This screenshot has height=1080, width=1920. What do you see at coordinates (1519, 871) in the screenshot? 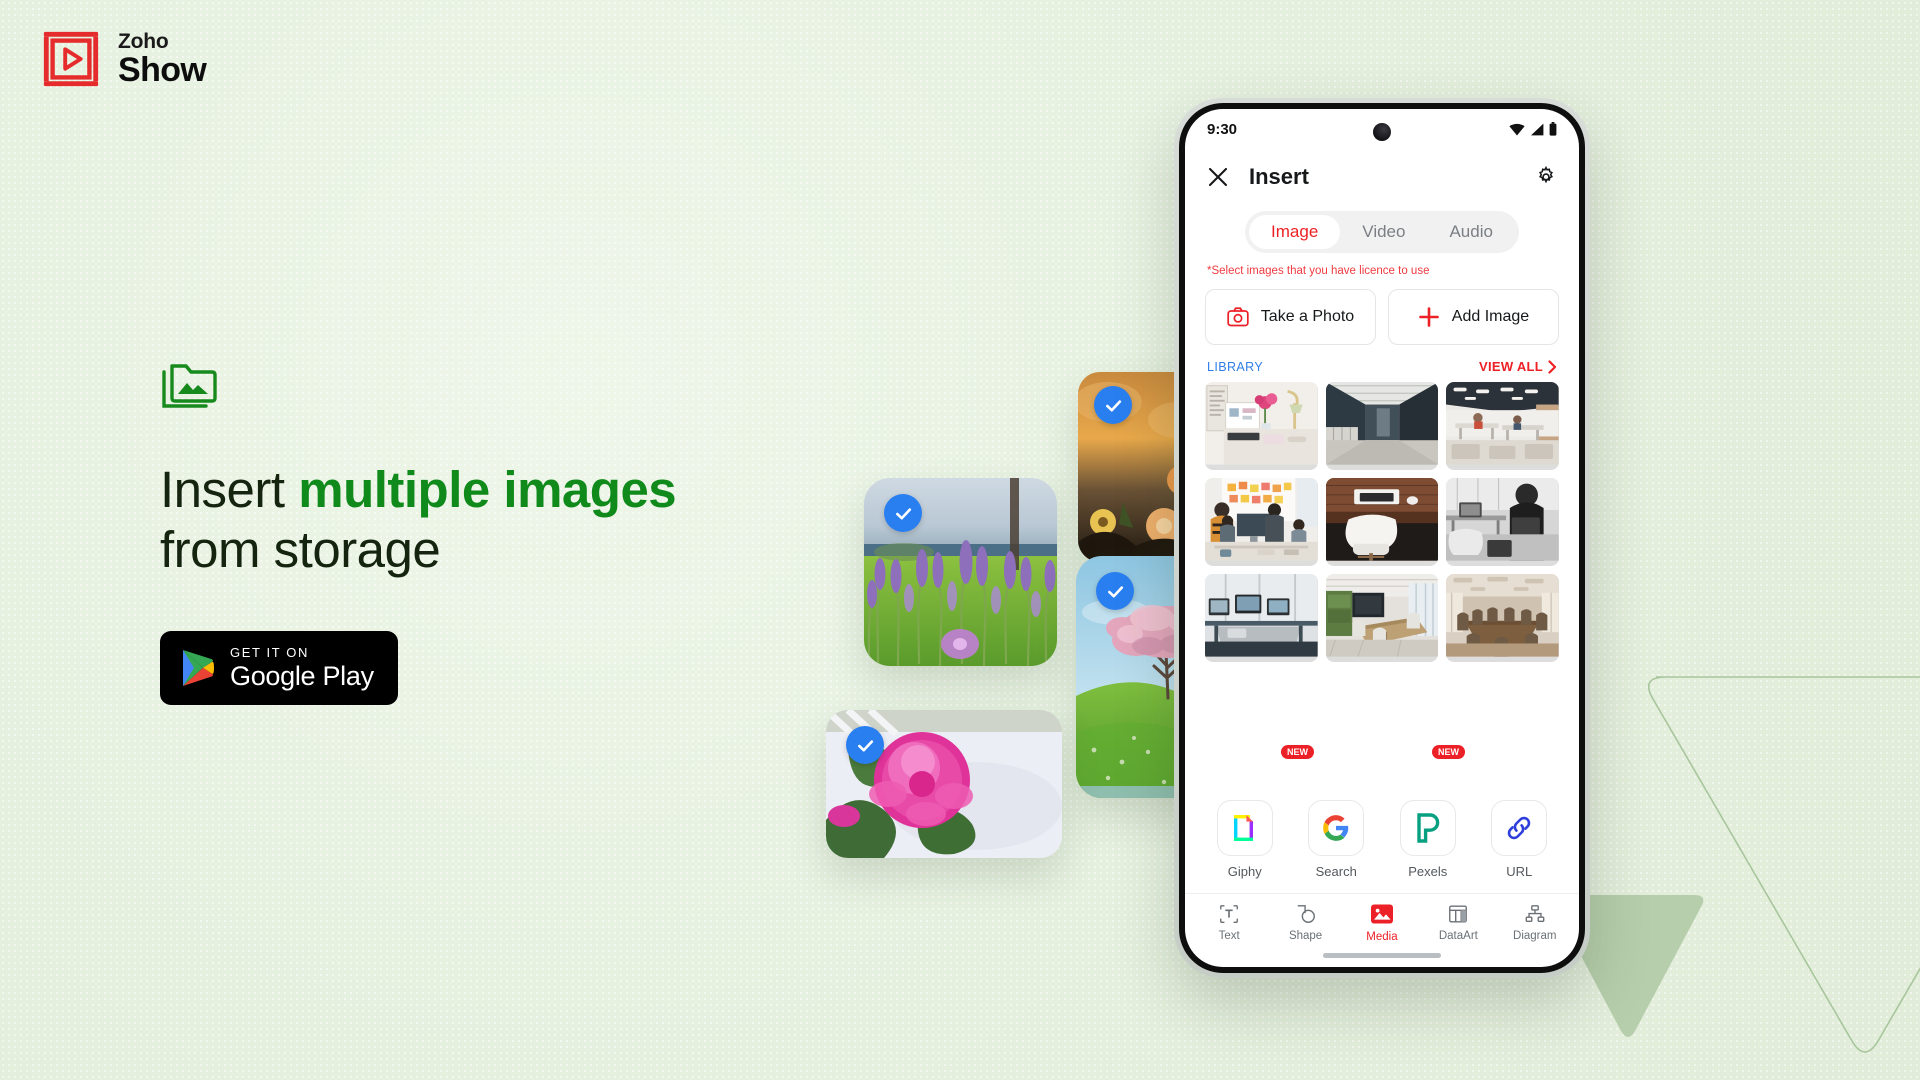
I see `source-label: URL` at bounding box center [1519, 871].